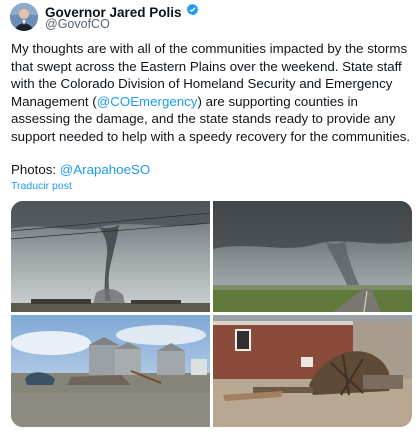 The width and height of the screenshot is (420, 434). I want to click on photos-label: Photos:, so click(35, 169).